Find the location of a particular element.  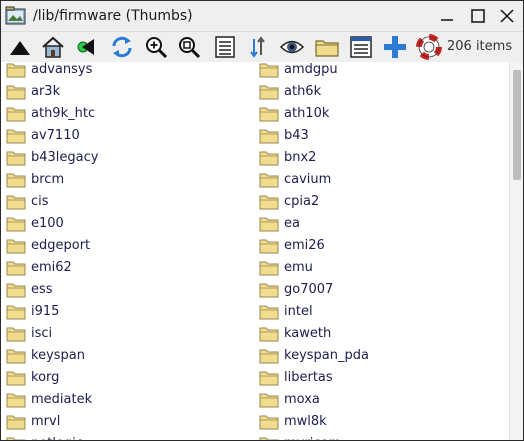

folder-name: ath6k is located at coordinates (303, 91).